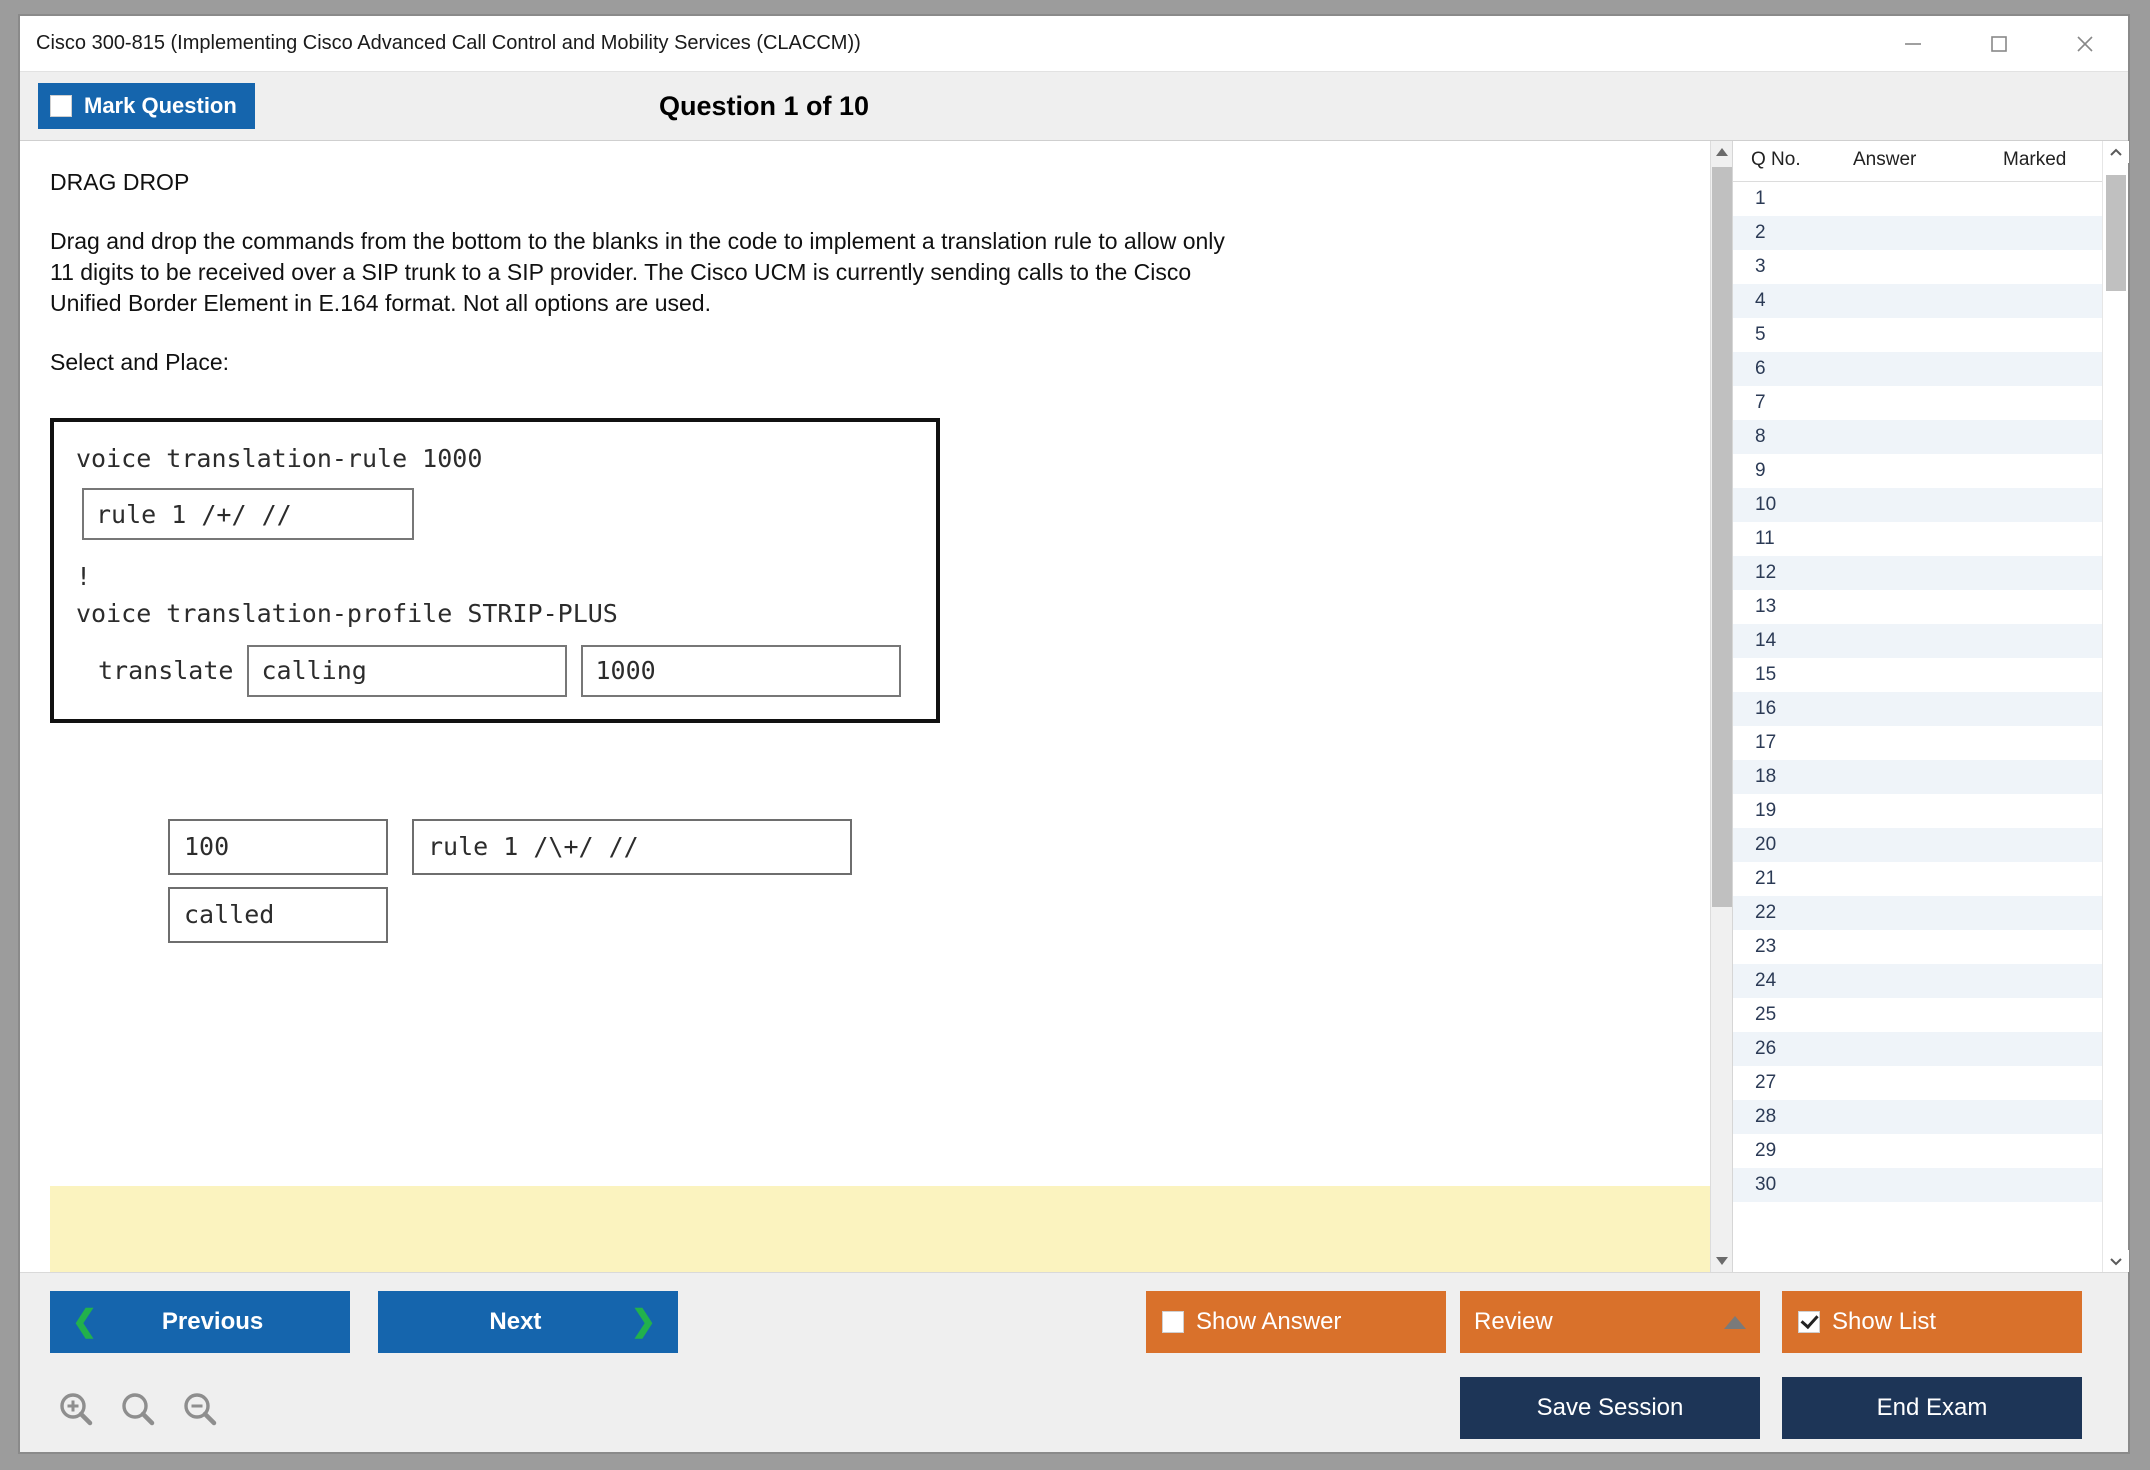  Describe the element at coordinates (1296, 1322) in the screenshot. I see `show-answer-button: Show Answer` at that location.